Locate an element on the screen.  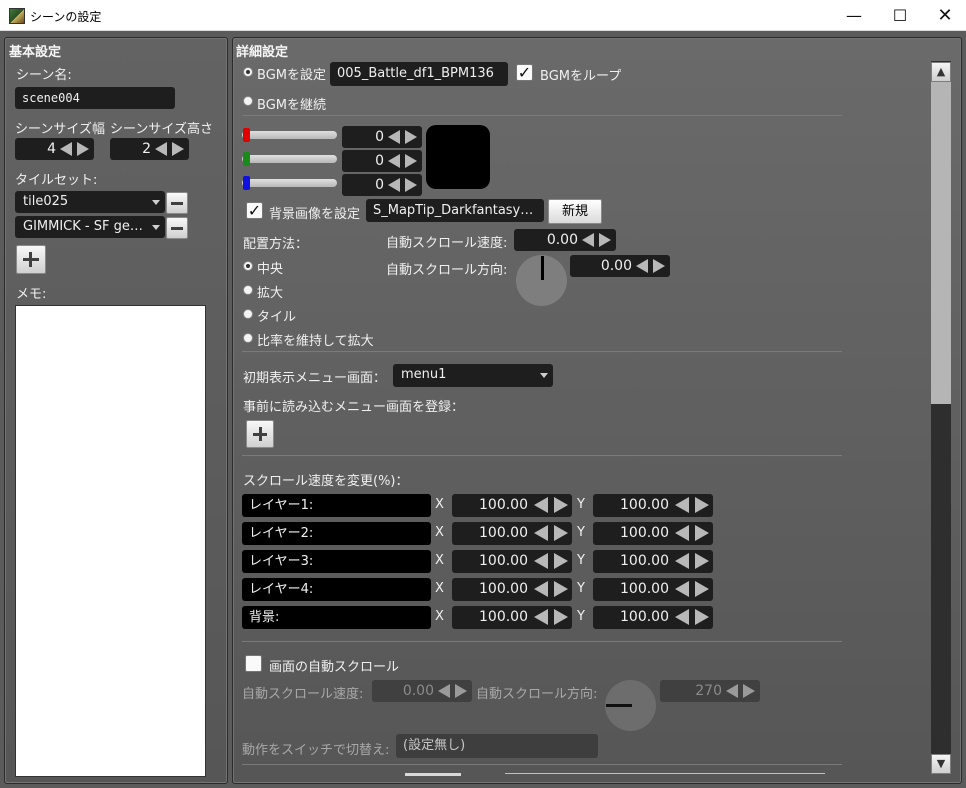
bgm-set-radio is located at coordinates (248, 72).